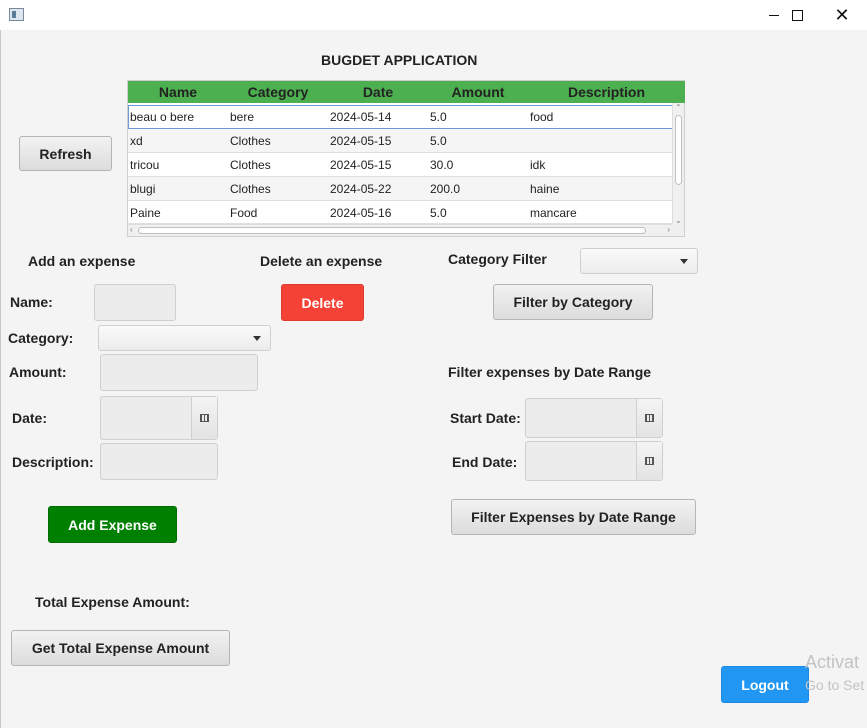 The width and height of the screenshot is (867, 728). I want to click on app-title: BUGDET APPLICATION, so click(399, 60).